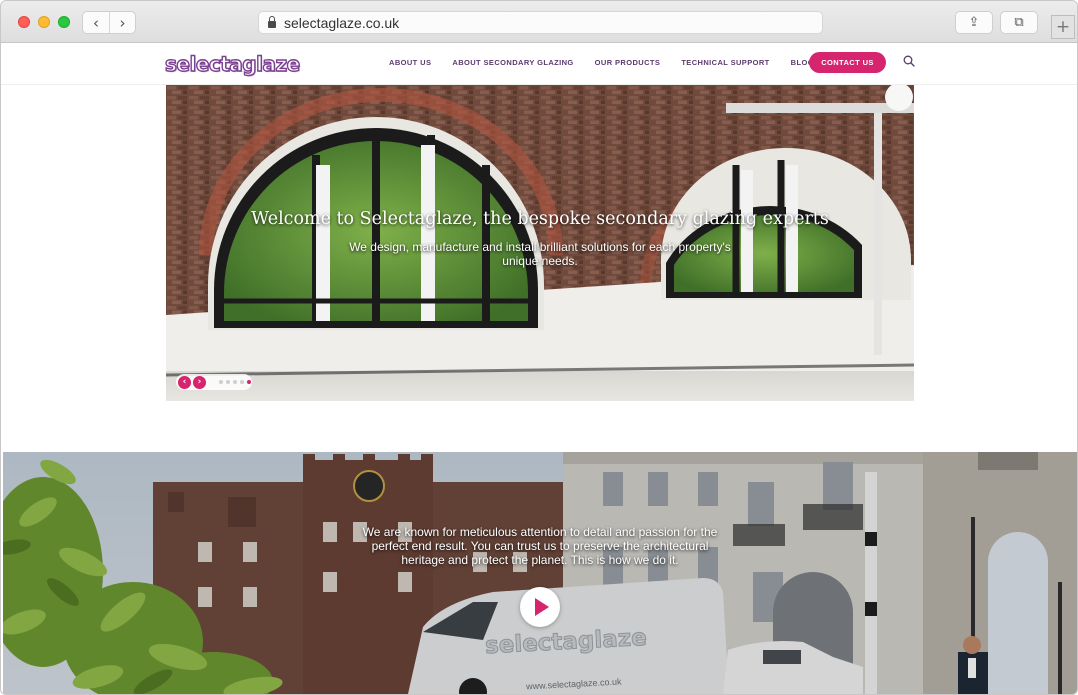 This screenshot has height=695, width=1078. What do you see at coordinates (232, 63) in the screenshot?
I see `selectaglaze-logo: selectaglaze` at bounding box center [232, 63].